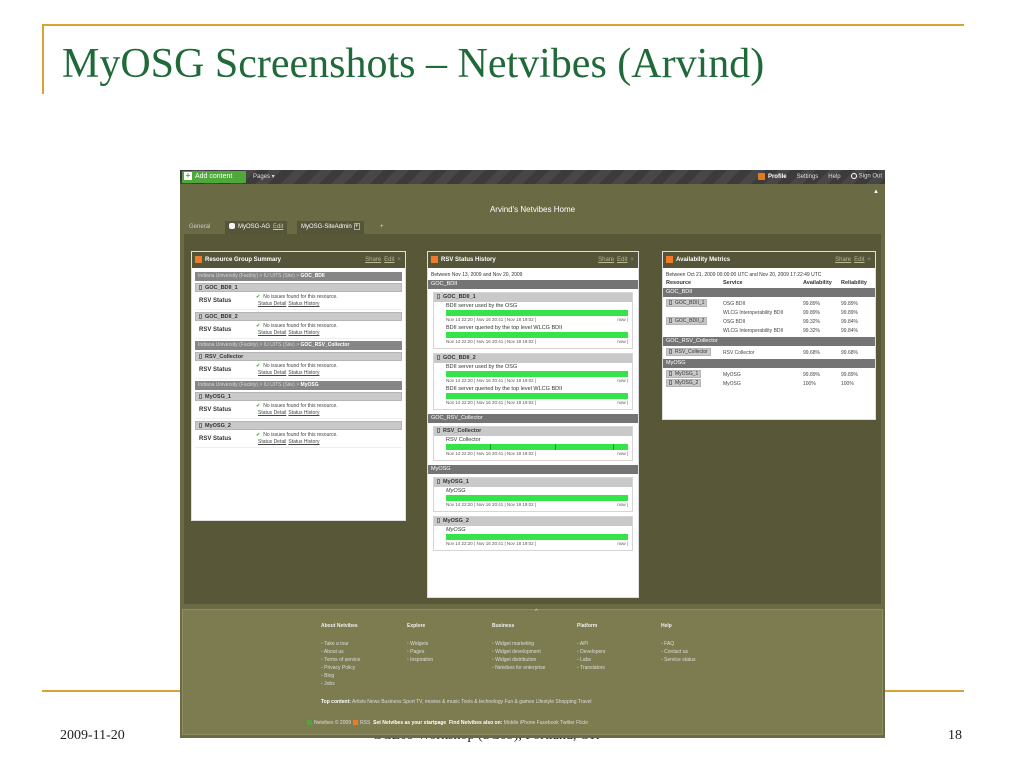 The height and width of the screenshot is (768, 1024). I want to click on rsv-status-label: RSV Status, so click(215, 410).